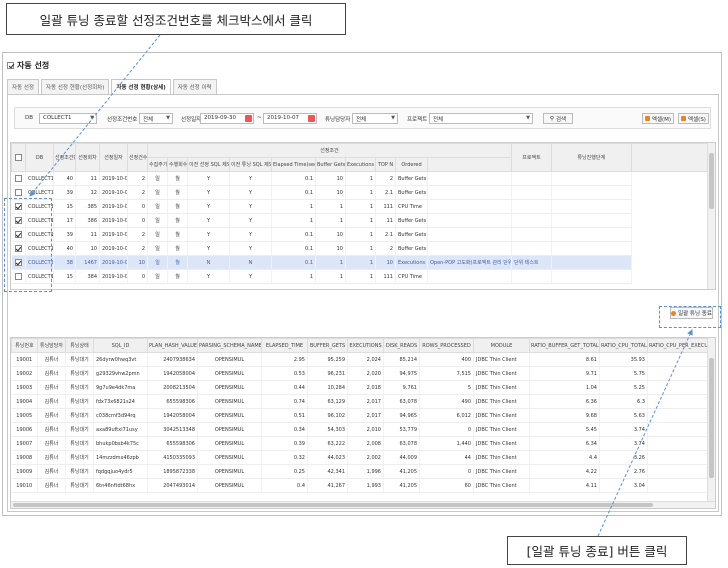  I want to click on column-header: 선정건수, so click(137, 157).